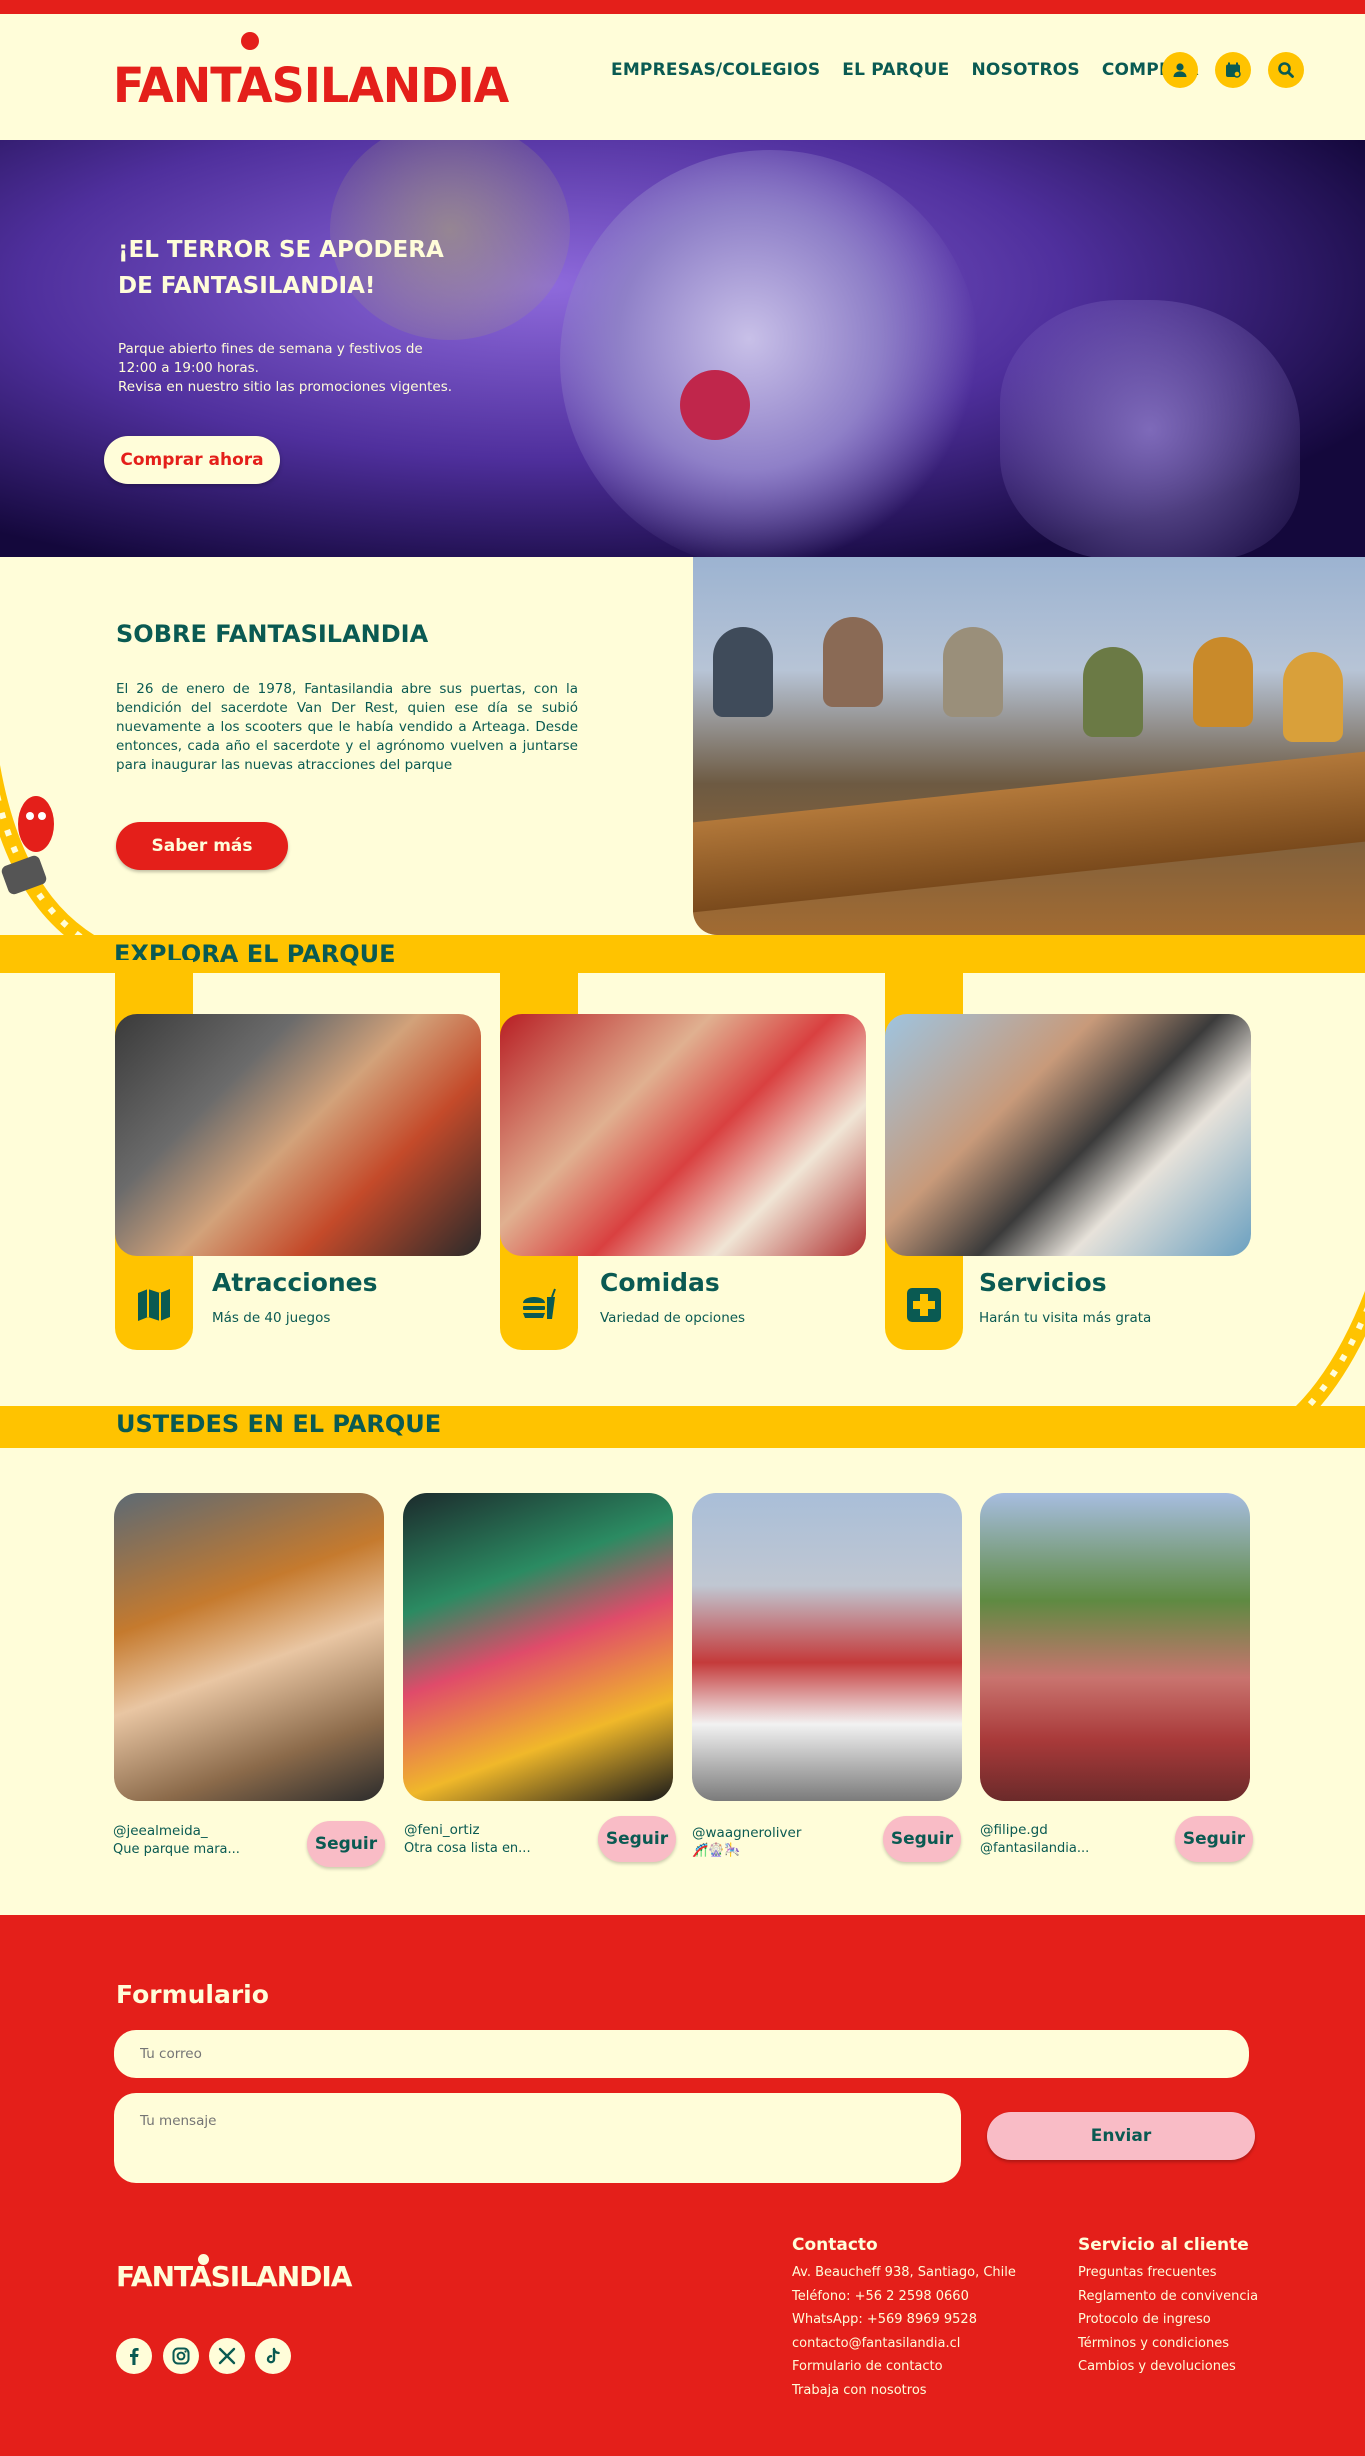 The width and height of the screenshot is (1365, 2456). Describe the element at coordinates (537, 2138) in the screenshot. I see `message-field` at that location.